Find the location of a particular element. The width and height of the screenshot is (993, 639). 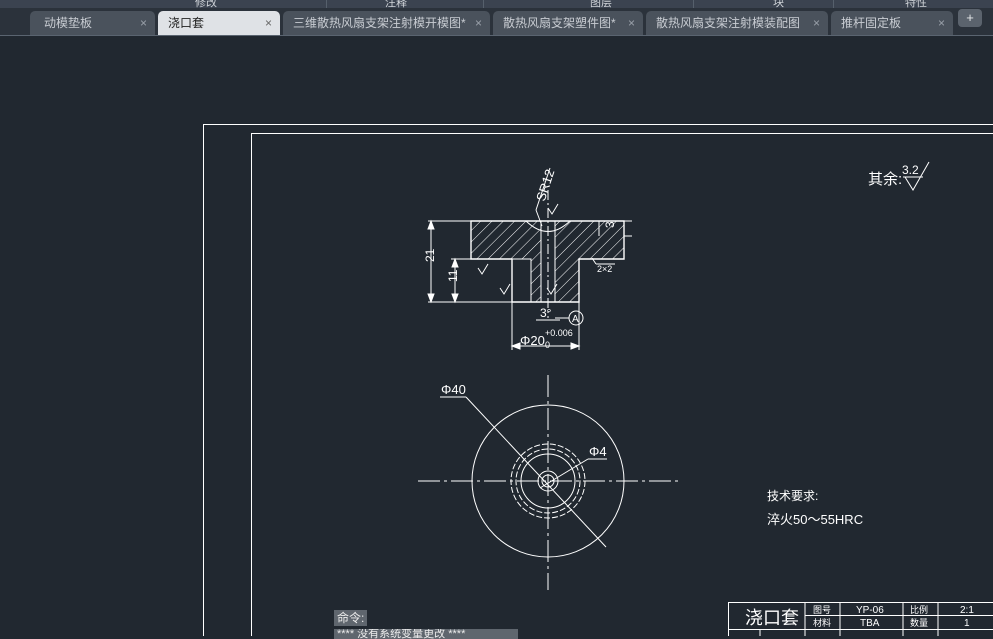

roughness-value: 3.2 is located at coordinates (910, 170).